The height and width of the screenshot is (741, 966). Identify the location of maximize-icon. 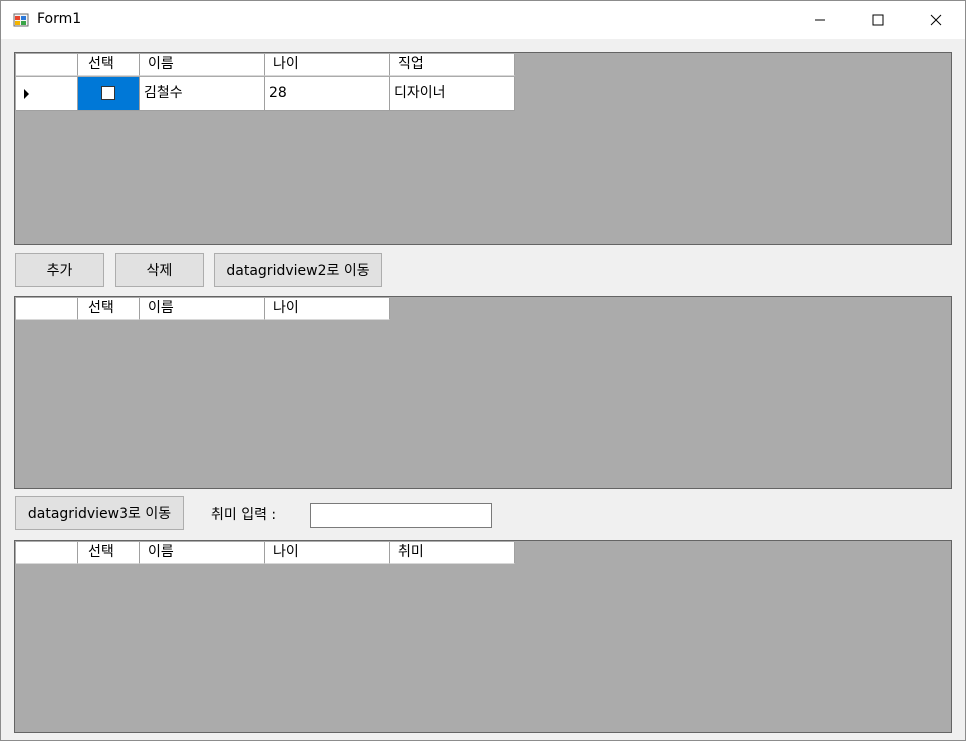
(878, 20).